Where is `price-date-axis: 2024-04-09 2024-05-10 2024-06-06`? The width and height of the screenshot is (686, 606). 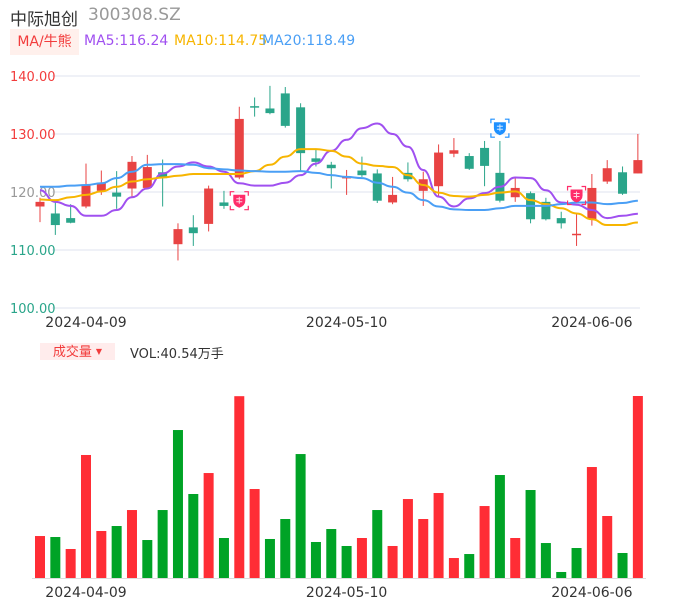 price-date-axis: 2024-04-09 2024-05-10 2024-06-06 is located at coordinates (338, 323).